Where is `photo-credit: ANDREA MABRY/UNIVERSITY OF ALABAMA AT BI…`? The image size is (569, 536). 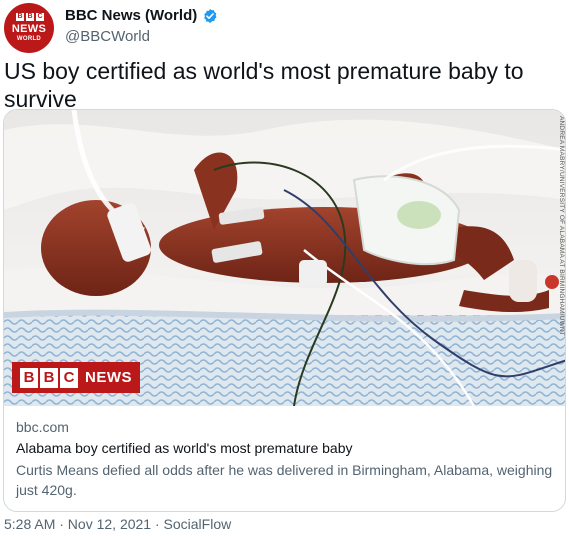
photo-credit: ANDREA MABRY/UNIVERSITY OF ALABAMA AT BI… is located at coordinates (561, 226).